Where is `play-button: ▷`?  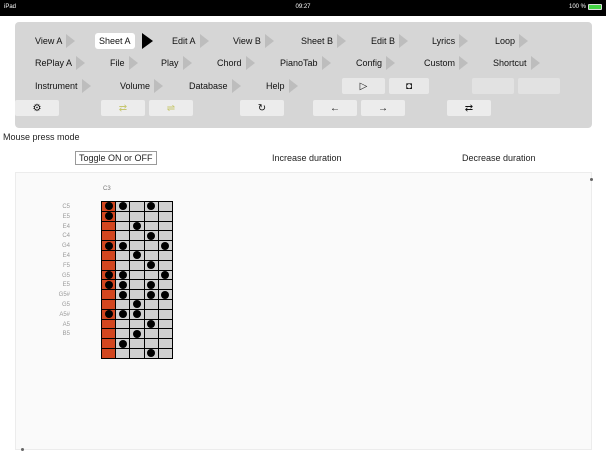
play-button: ▷ is located at coordinates (363, 86).